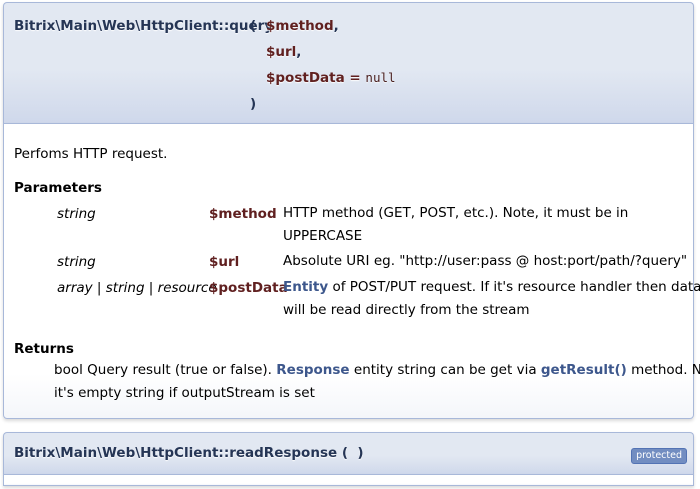 This screenshot has height=489, width=700. What do you see at coordinates (355, 78) in the screenshot?
I see `param-default-equals: =` at bounding box center [355, 78].